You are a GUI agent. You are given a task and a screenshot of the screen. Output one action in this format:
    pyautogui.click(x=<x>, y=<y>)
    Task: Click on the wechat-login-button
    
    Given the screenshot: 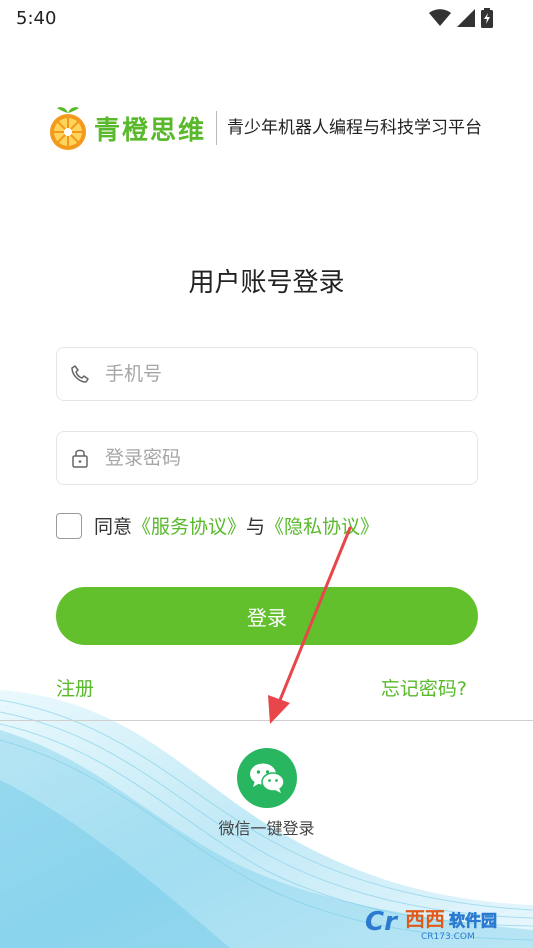 What is the action you would take?
    pyautogui.click(x=267, y=778)
    